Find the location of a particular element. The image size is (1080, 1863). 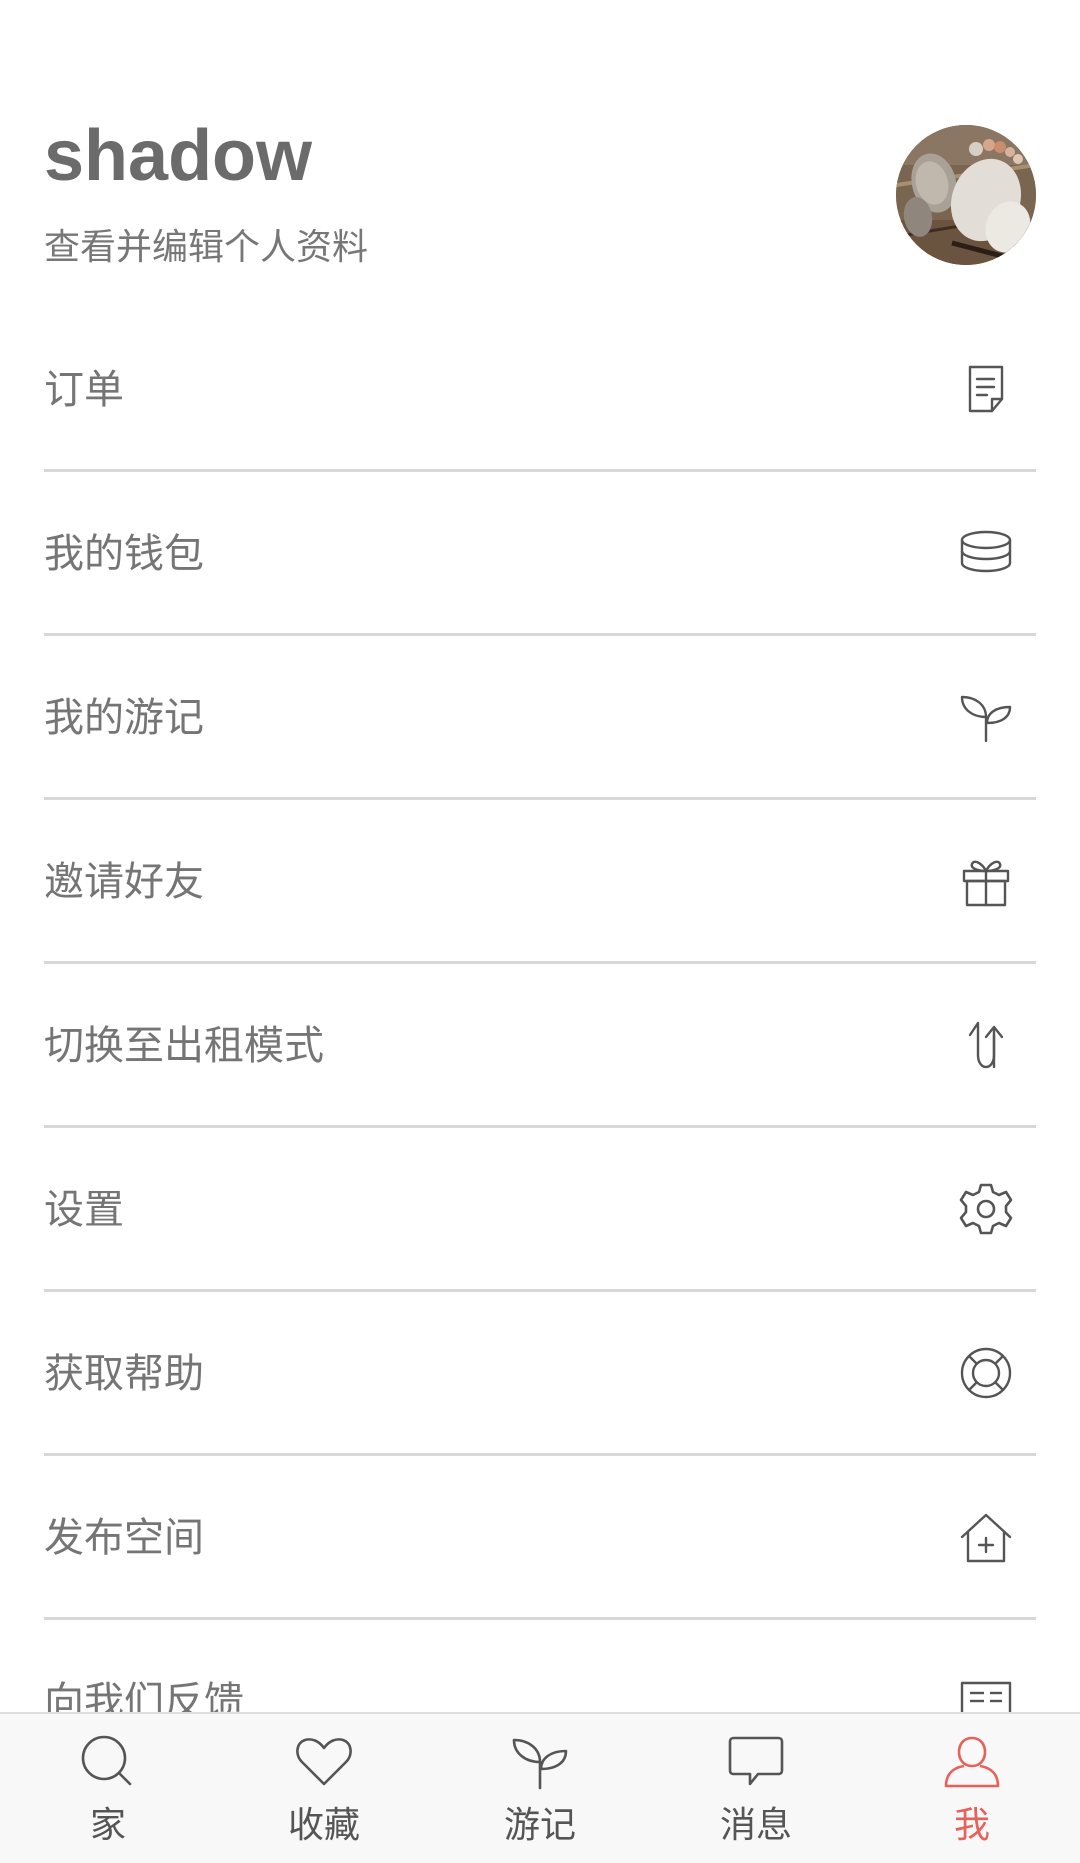

search-icon is located at coordinates (108, 1762).